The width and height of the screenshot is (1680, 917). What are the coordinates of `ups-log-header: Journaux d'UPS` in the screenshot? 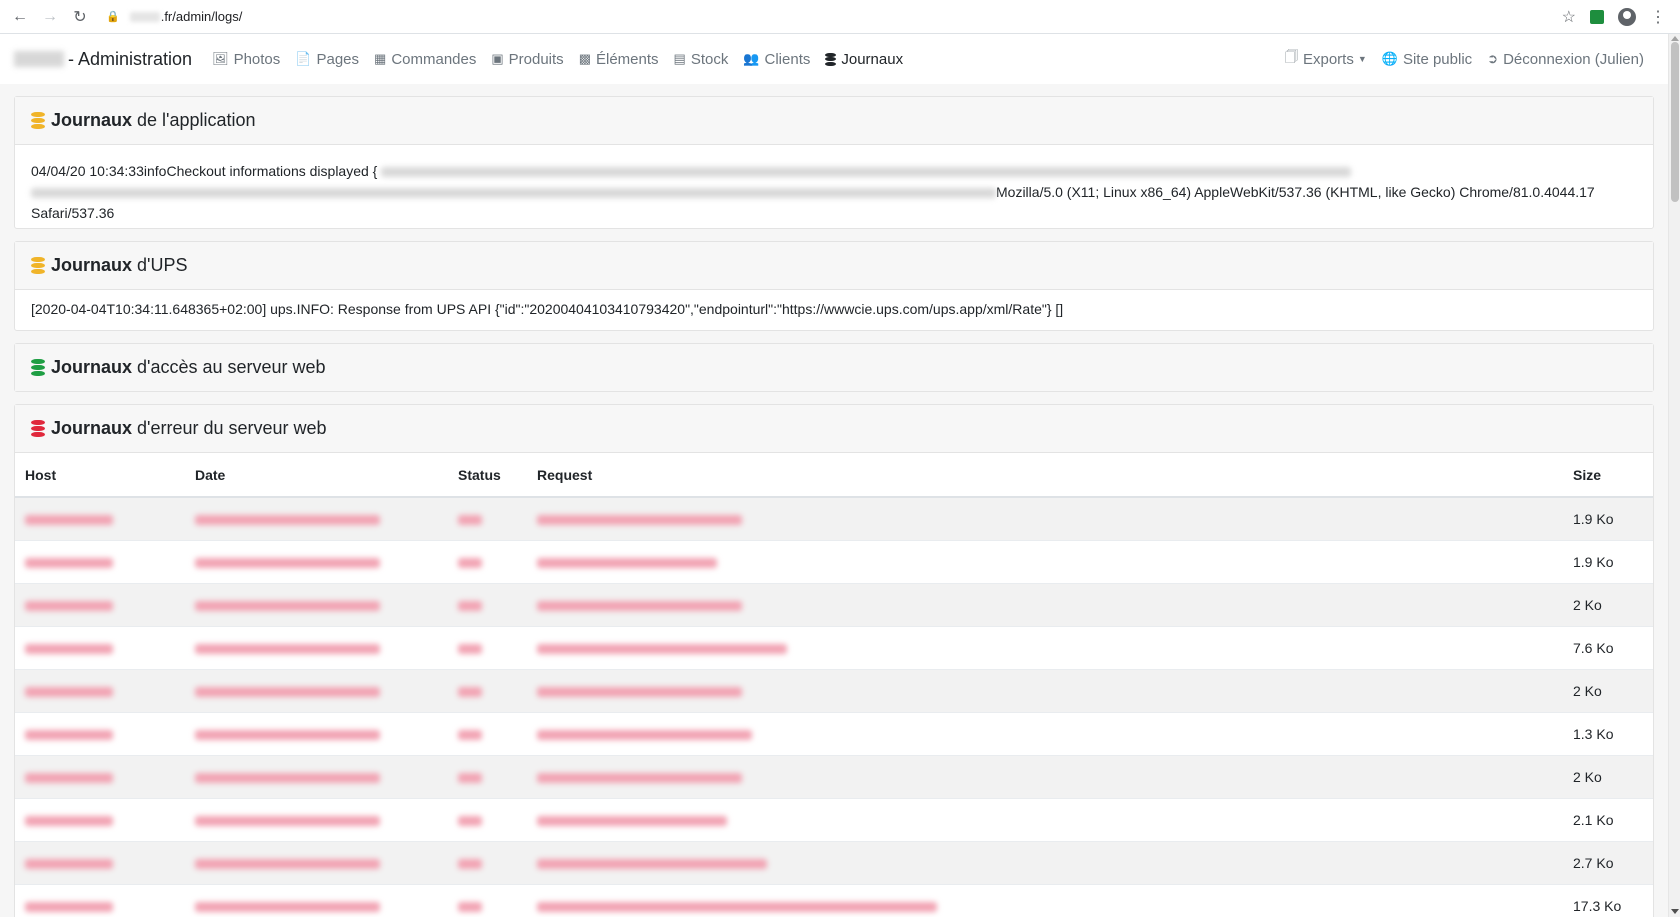 It's located at (834, 266).